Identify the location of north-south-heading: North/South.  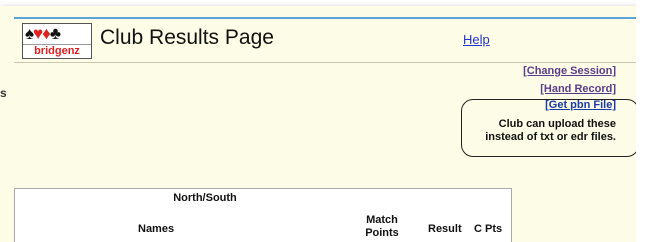
(205, 198).